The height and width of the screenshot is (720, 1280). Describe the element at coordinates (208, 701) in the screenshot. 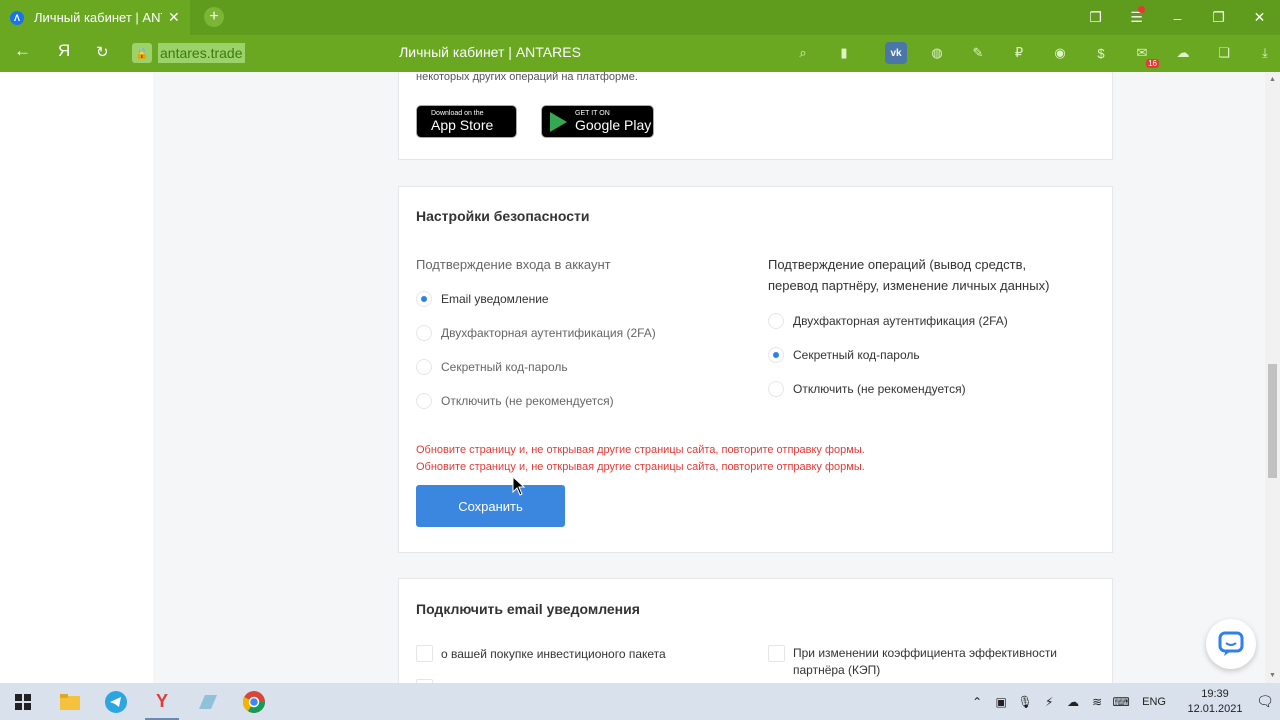

I see `notes-icon` at that location.